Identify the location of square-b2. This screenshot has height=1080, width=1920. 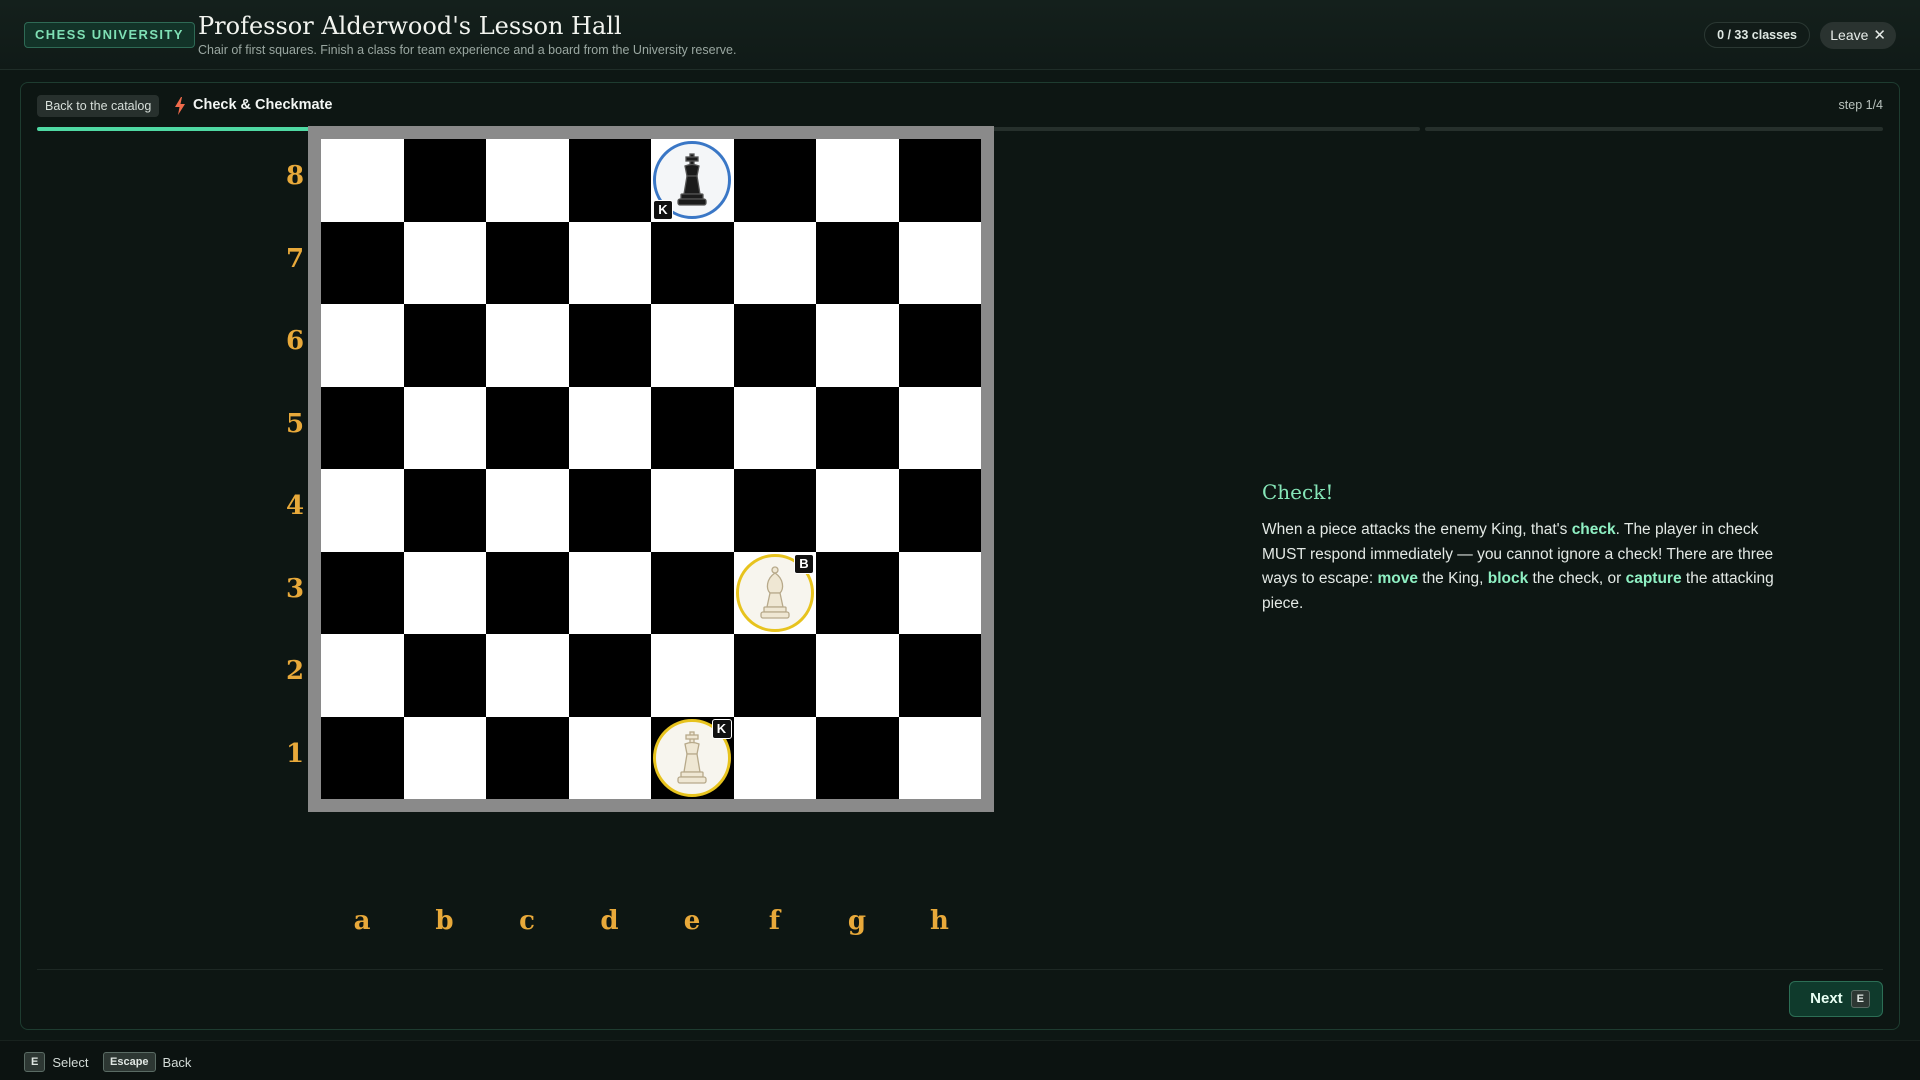
(444, 675).